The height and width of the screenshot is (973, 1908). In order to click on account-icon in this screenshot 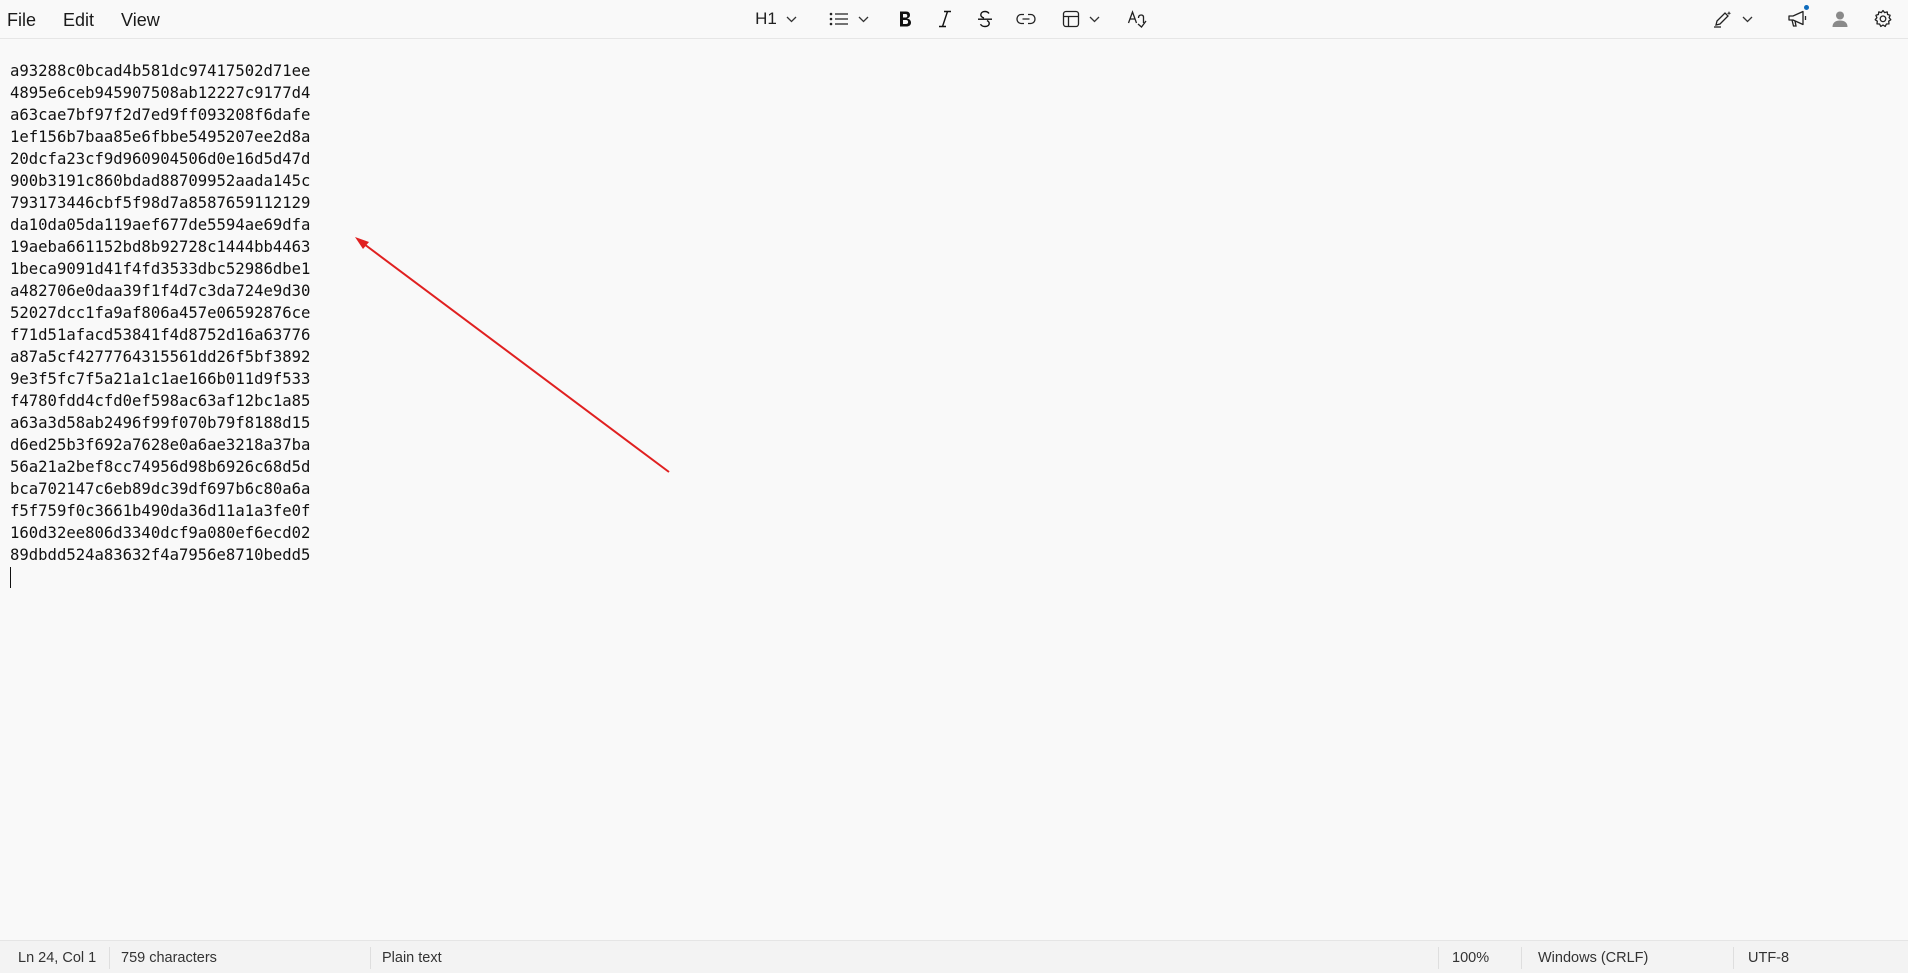, I will do `click(1840, 19)`.